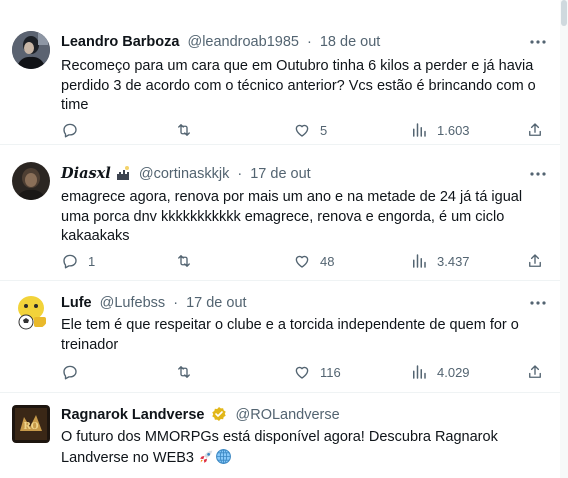  I want to click on tweet-date: 18 de out, so click(350, 42).